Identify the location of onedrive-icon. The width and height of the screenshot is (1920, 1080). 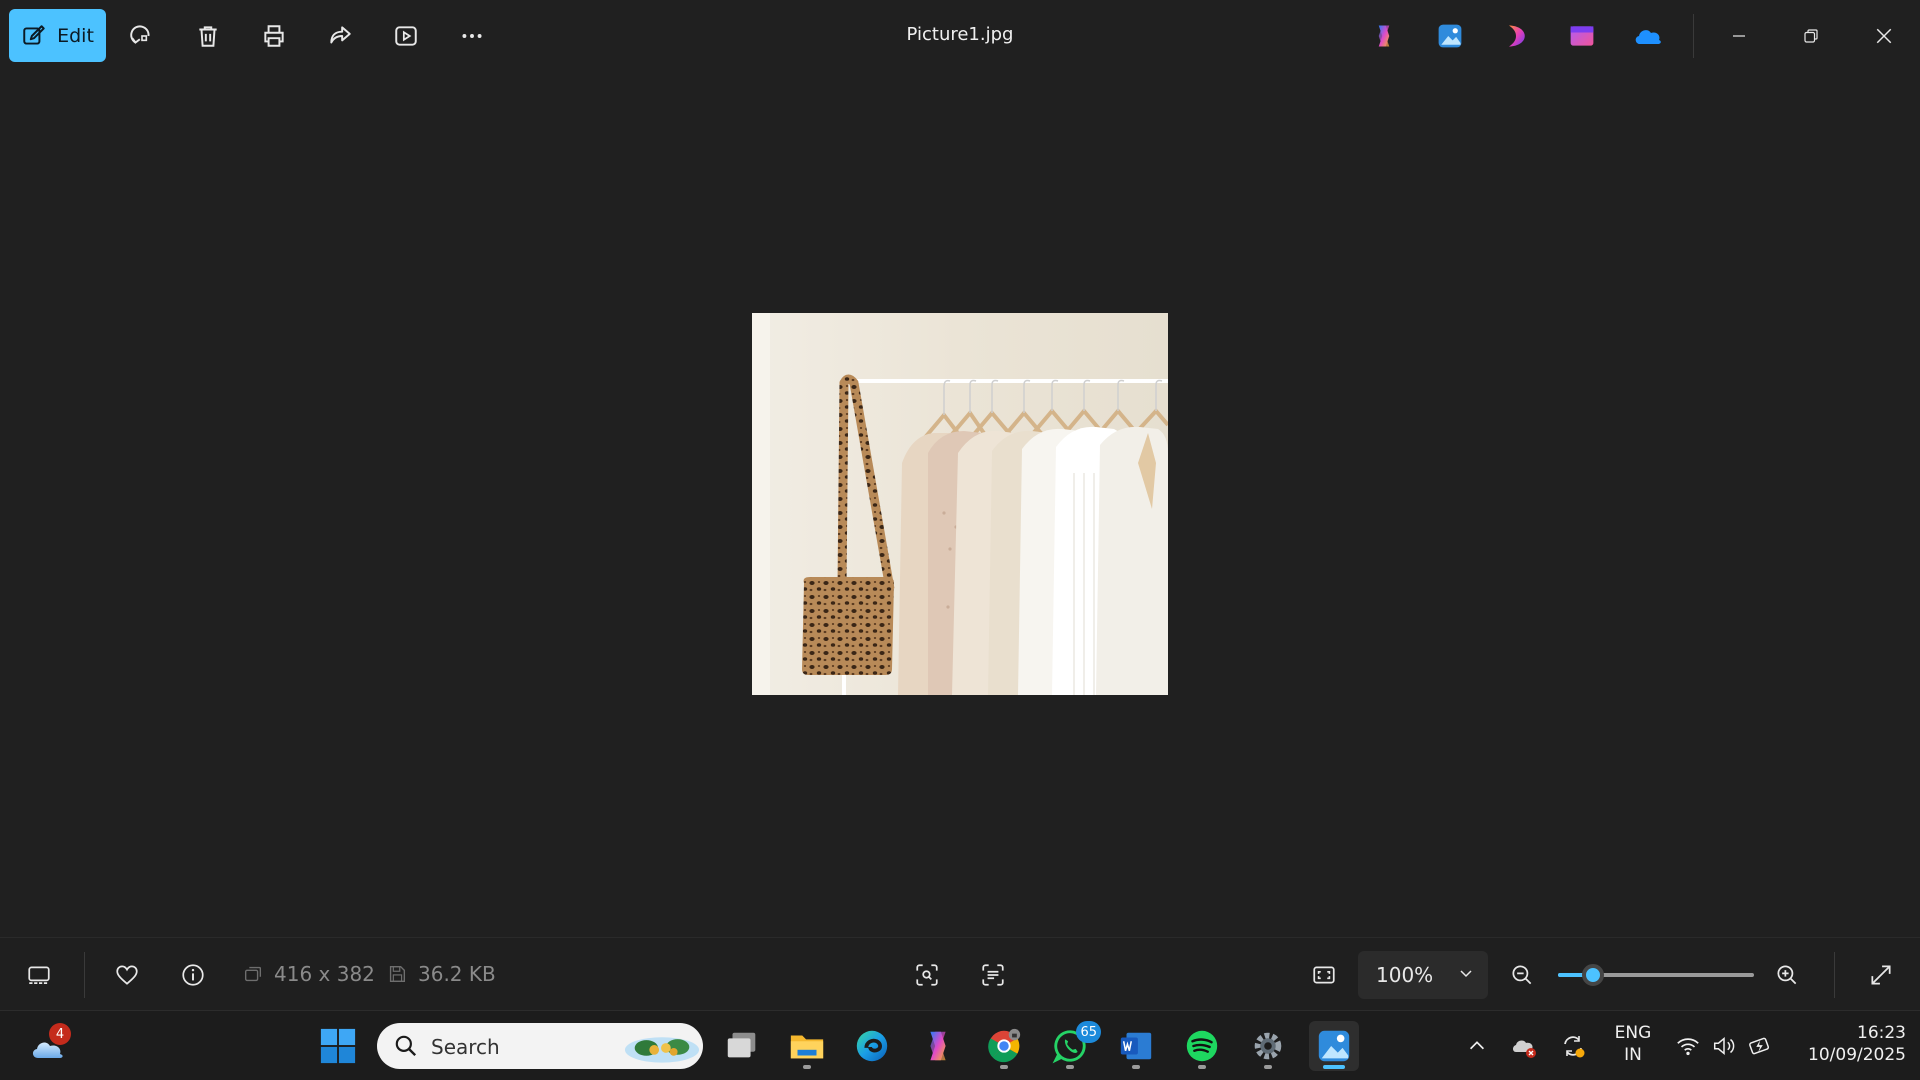
(1648, 37).